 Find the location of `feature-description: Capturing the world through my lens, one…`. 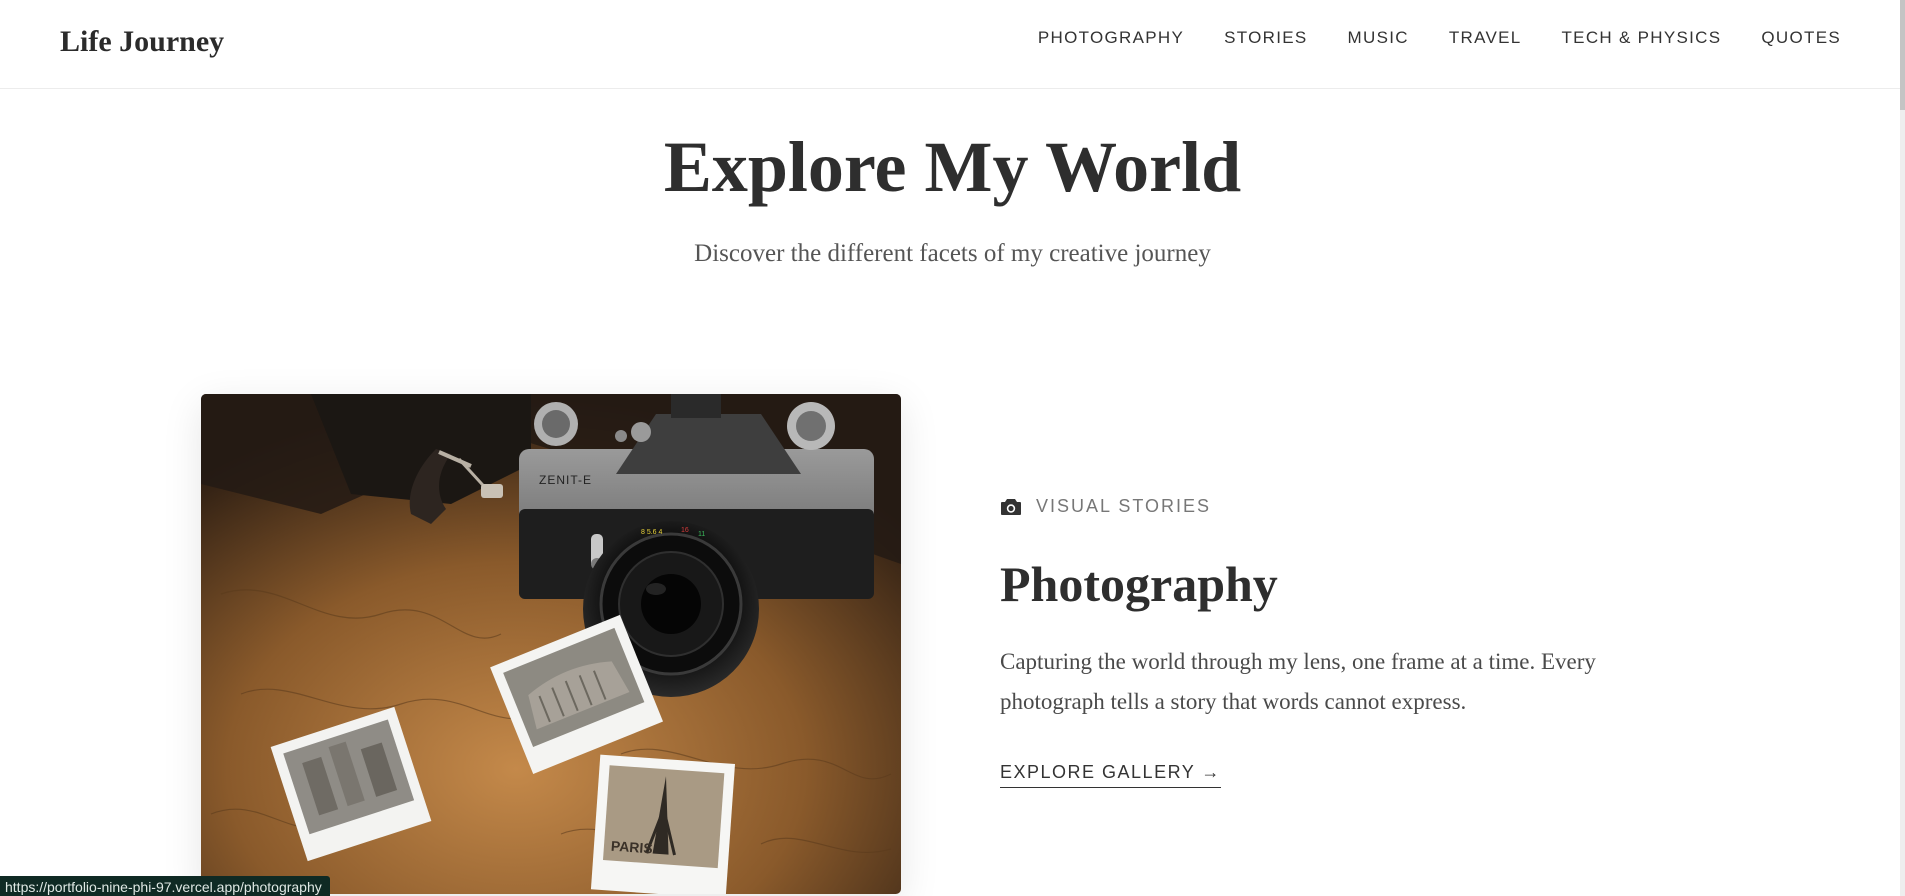

feature-description: Capturing the world through my lens, one… is located at coordinates (1298, 681).